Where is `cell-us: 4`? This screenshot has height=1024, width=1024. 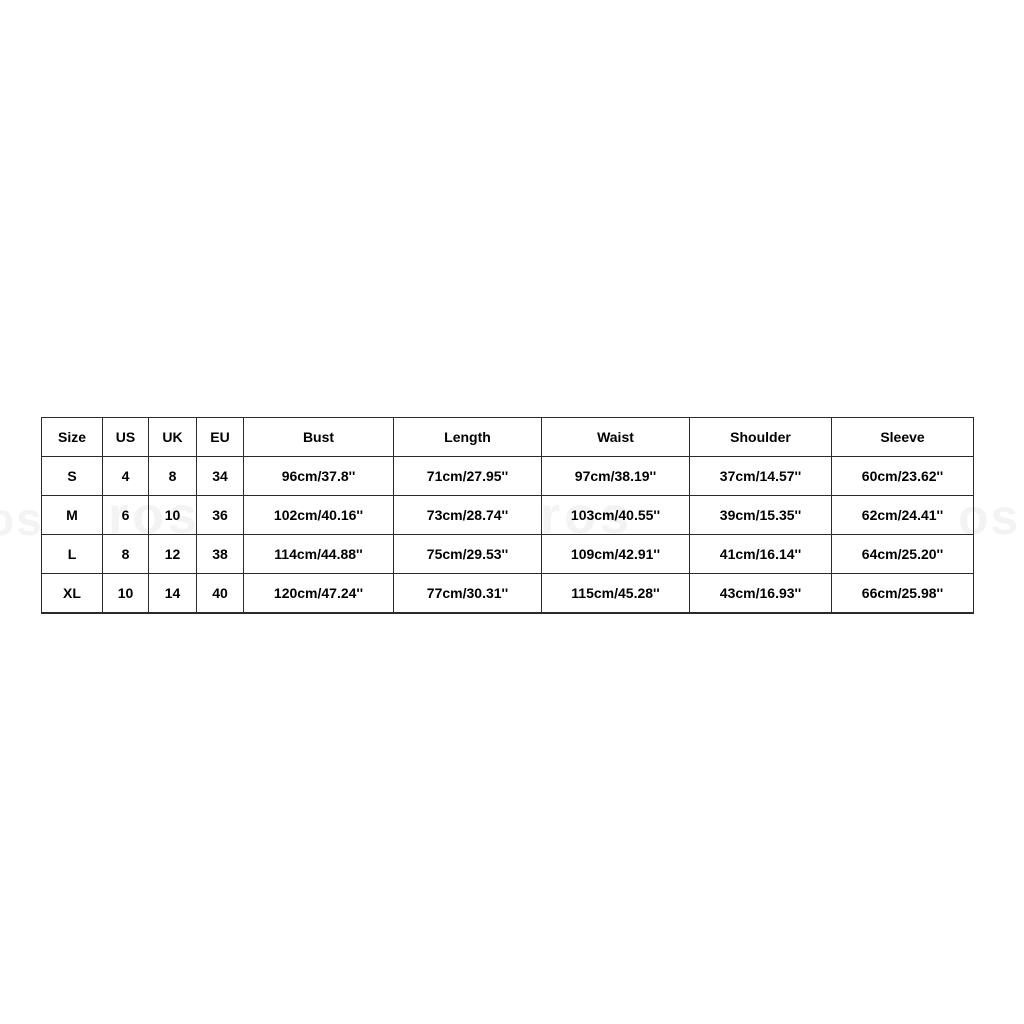
cell-us: 4 is located at coordinates (125, 476).